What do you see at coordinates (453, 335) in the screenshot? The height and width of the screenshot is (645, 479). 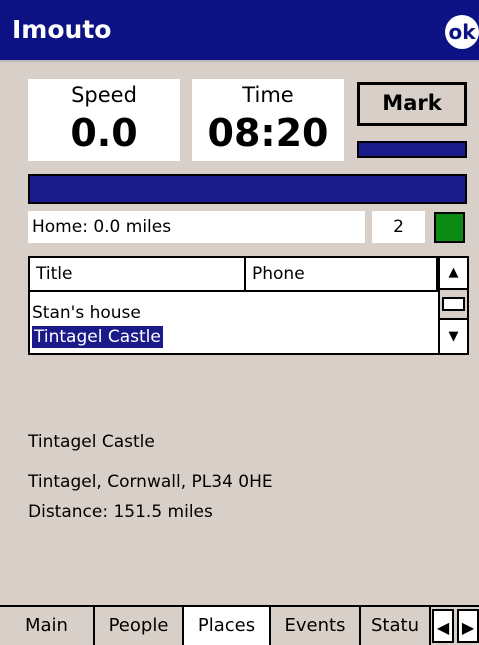 I see `scroll-down-arrow-icon: ▼` at bounding box center [453, 335].